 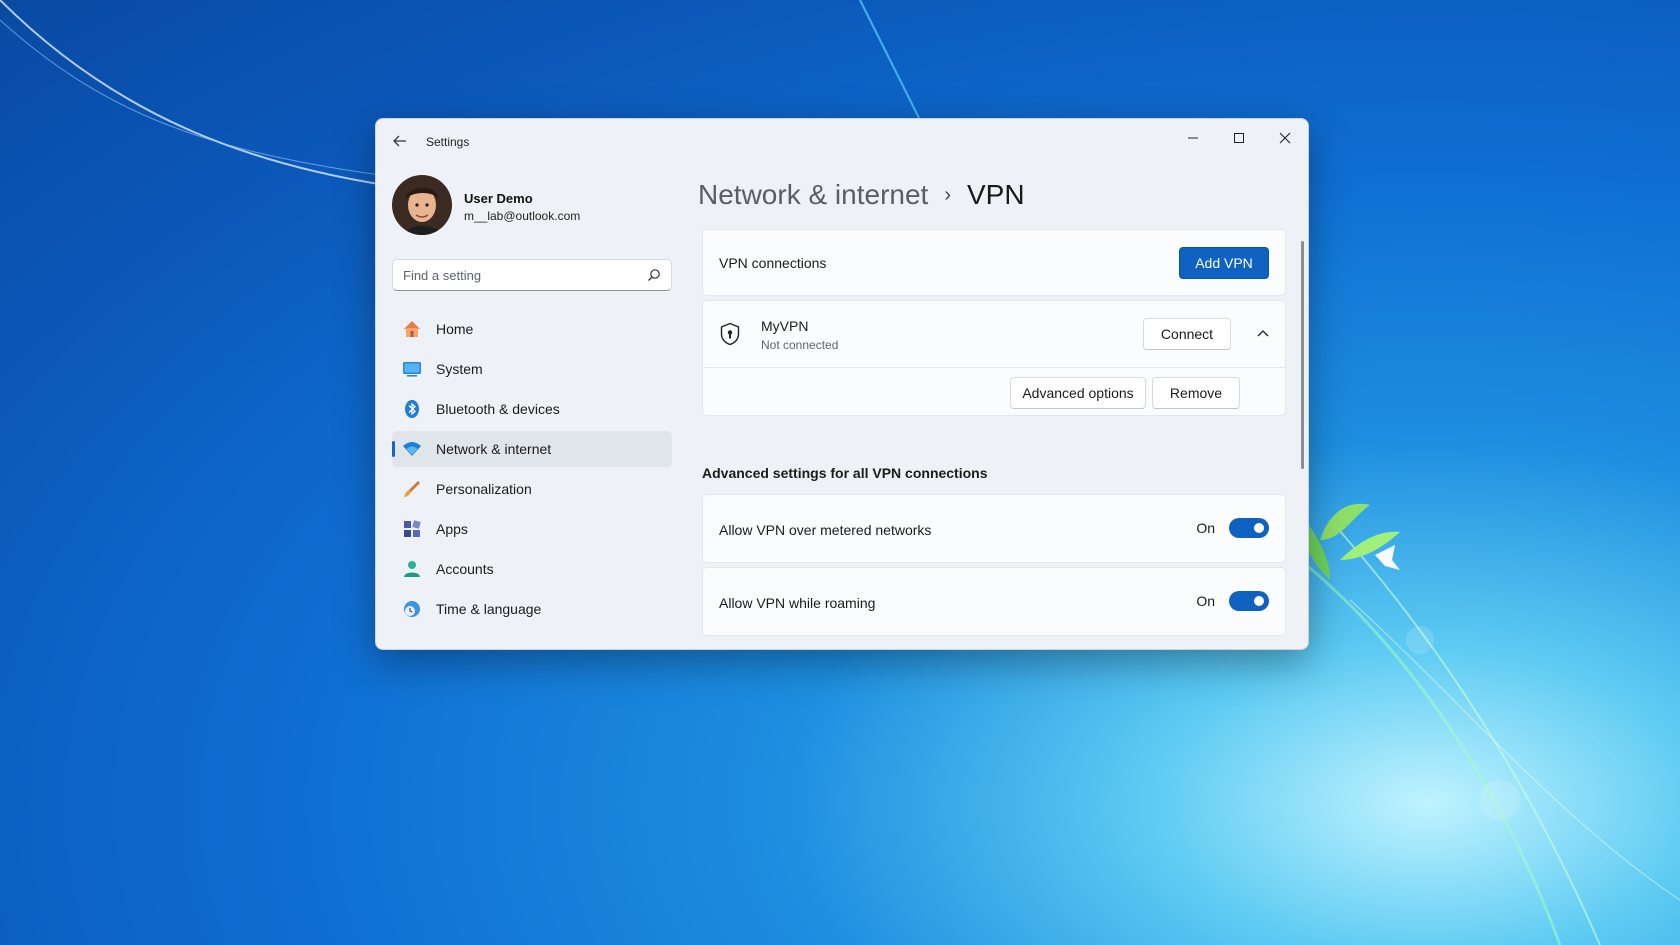 I want to click on roaming-toggle, so click(x=1249, y=601).